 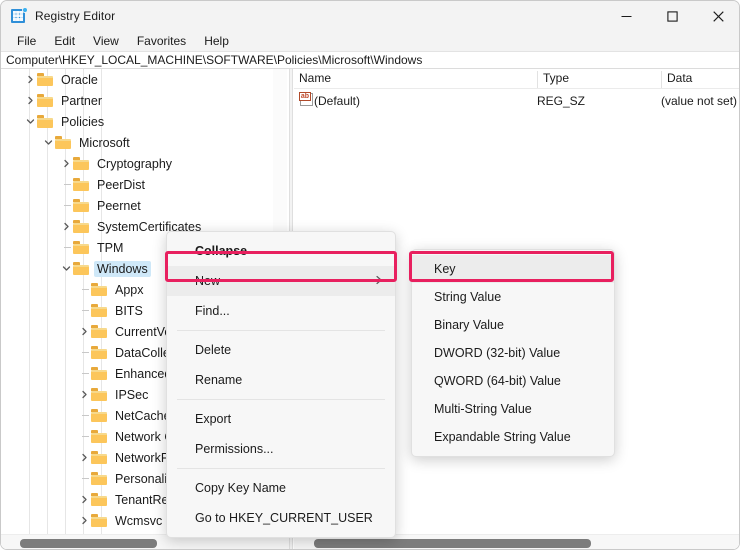 I want to click on table-row: ab (Default) REG_SZ (value not set), so click(x=516, y=100).